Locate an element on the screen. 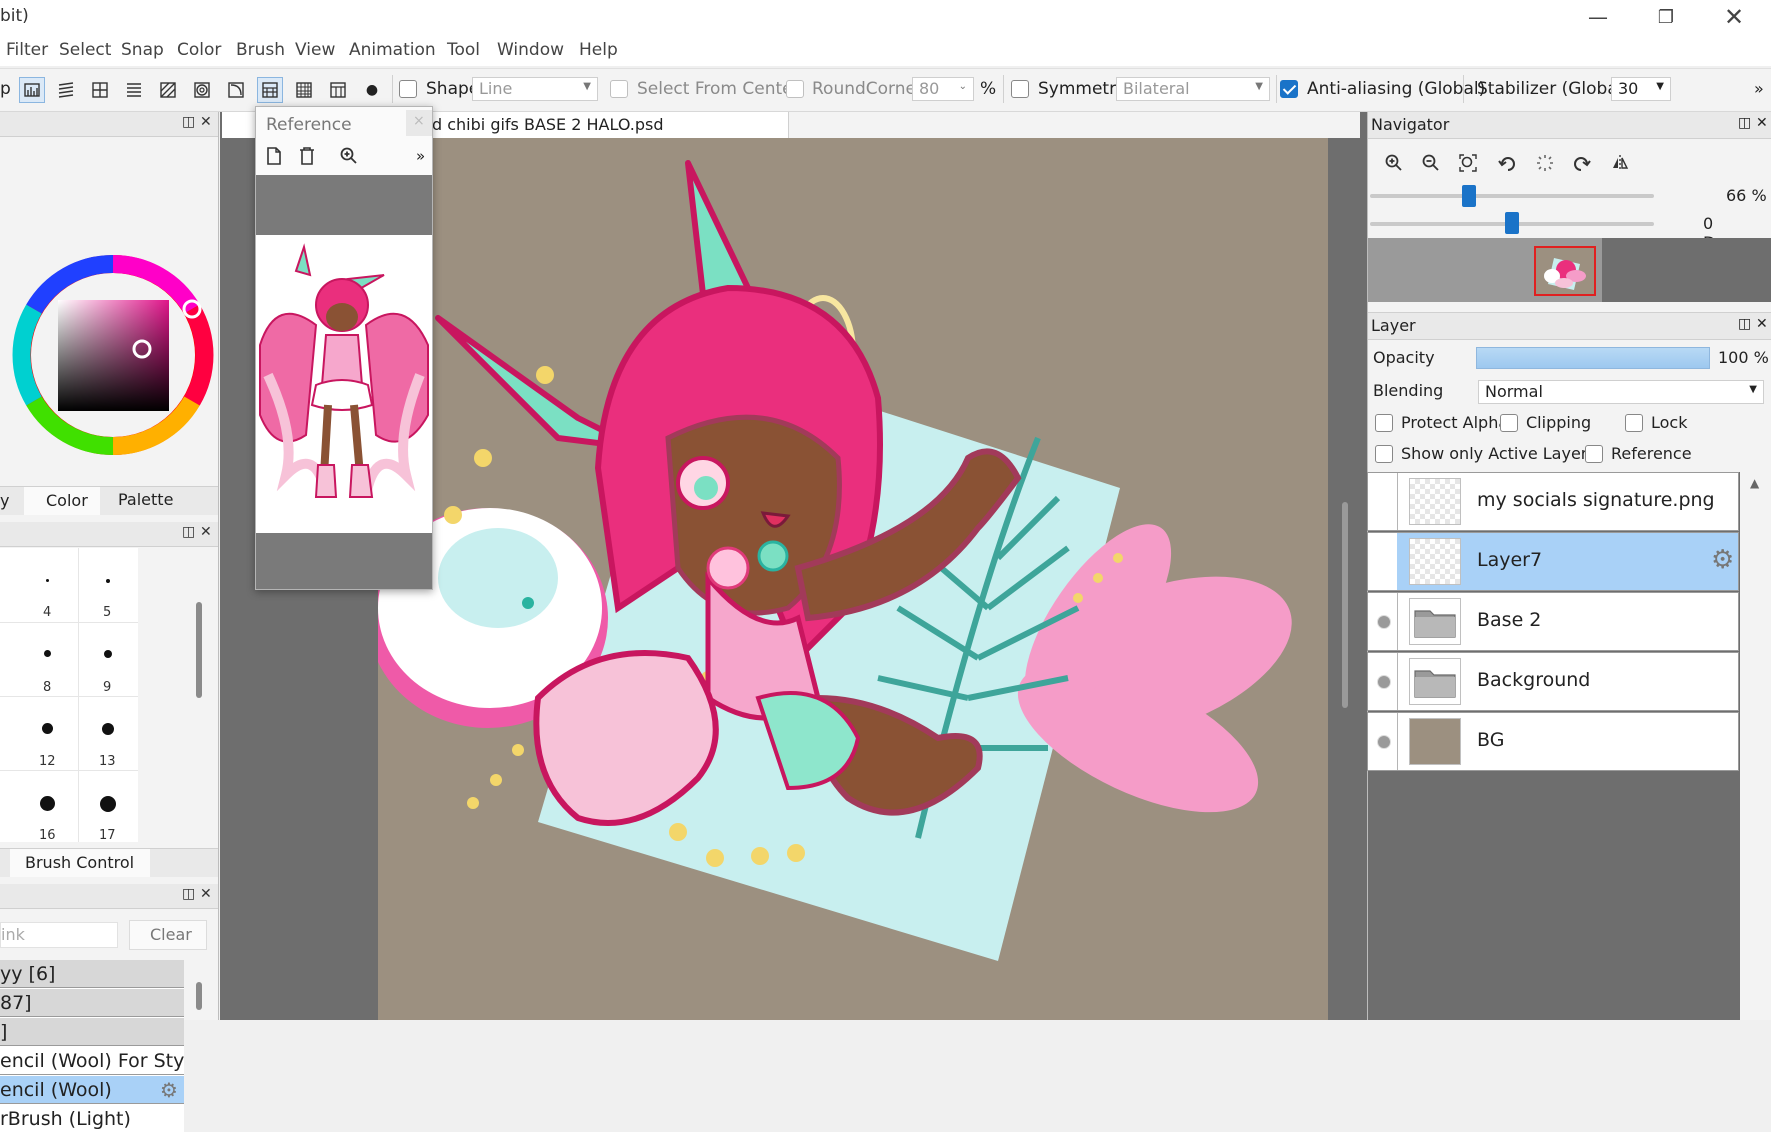 This screenshot has height=1132, width=1771. brush-size-9-dot is located at coordinates (108, 654).